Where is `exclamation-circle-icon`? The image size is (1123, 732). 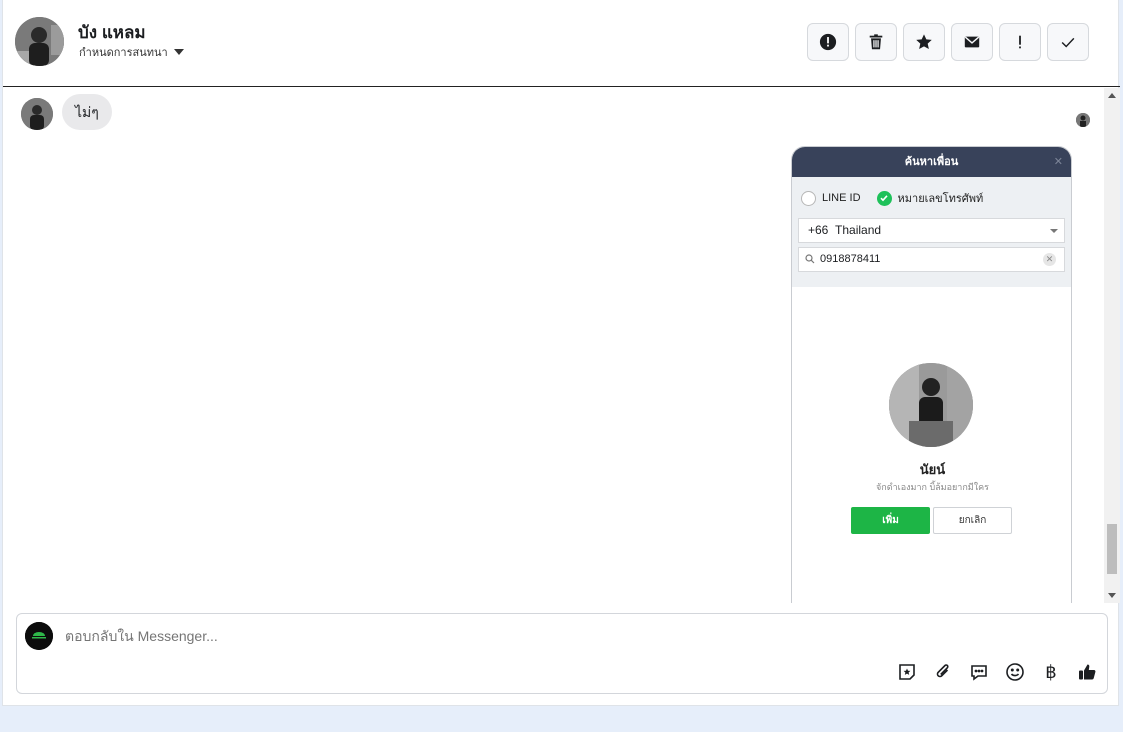
exclamation-circle-icon is located at coordinates (828, 42).